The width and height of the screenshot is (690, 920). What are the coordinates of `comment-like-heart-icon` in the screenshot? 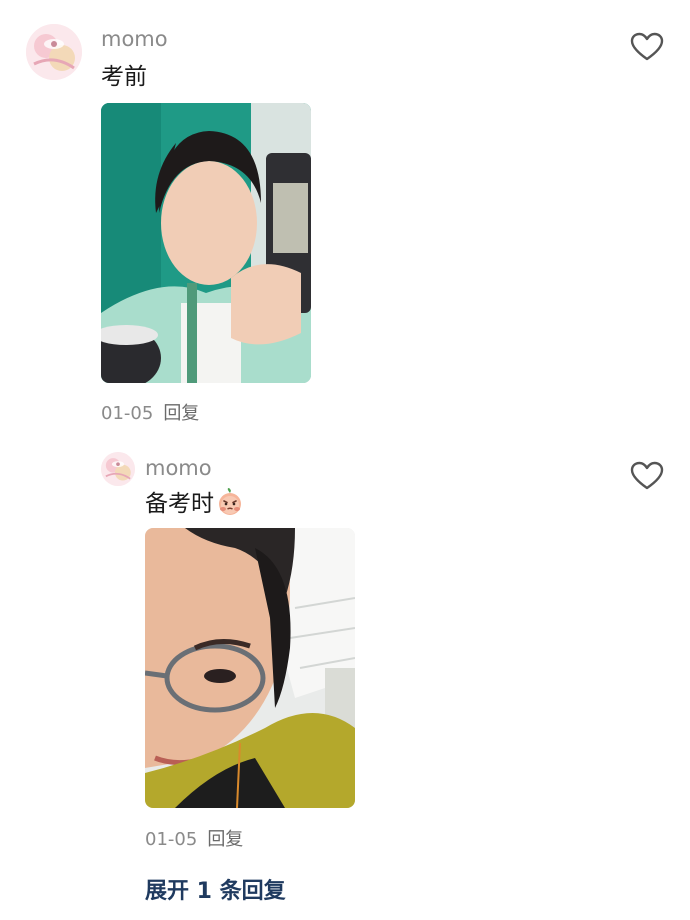 It's located at (647, 47).